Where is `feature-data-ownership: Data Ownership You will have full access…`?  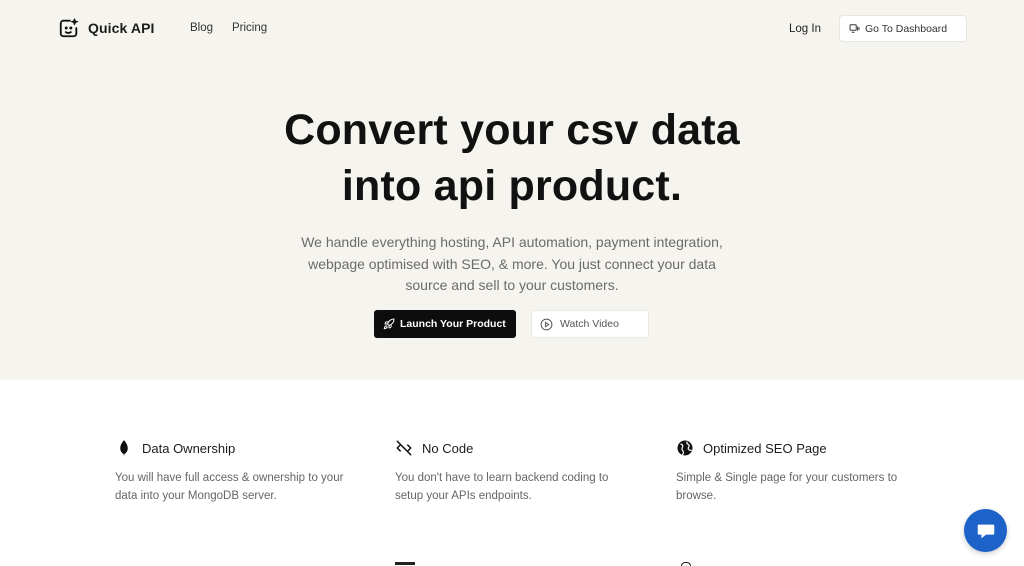 feature-data-ownership: Data Ownership You will have full access… is located at coordinates (240, 471).